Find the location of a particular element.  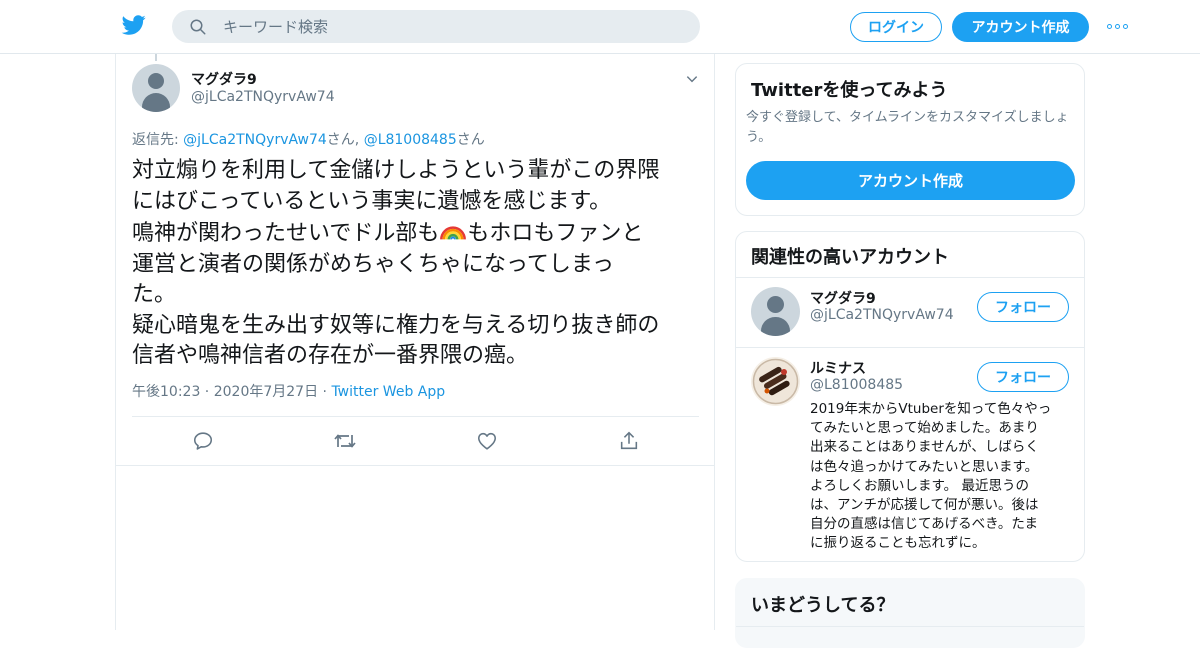

search-bar is located at coordinates (436, 26).